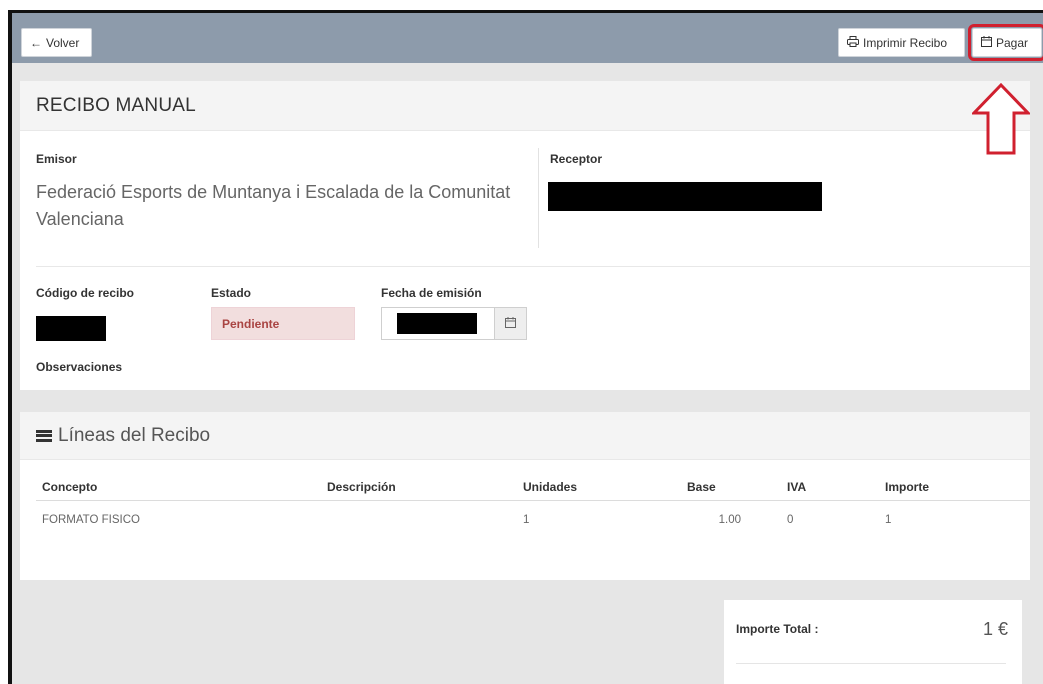  I want to click on total-divider, so click(871, 663).